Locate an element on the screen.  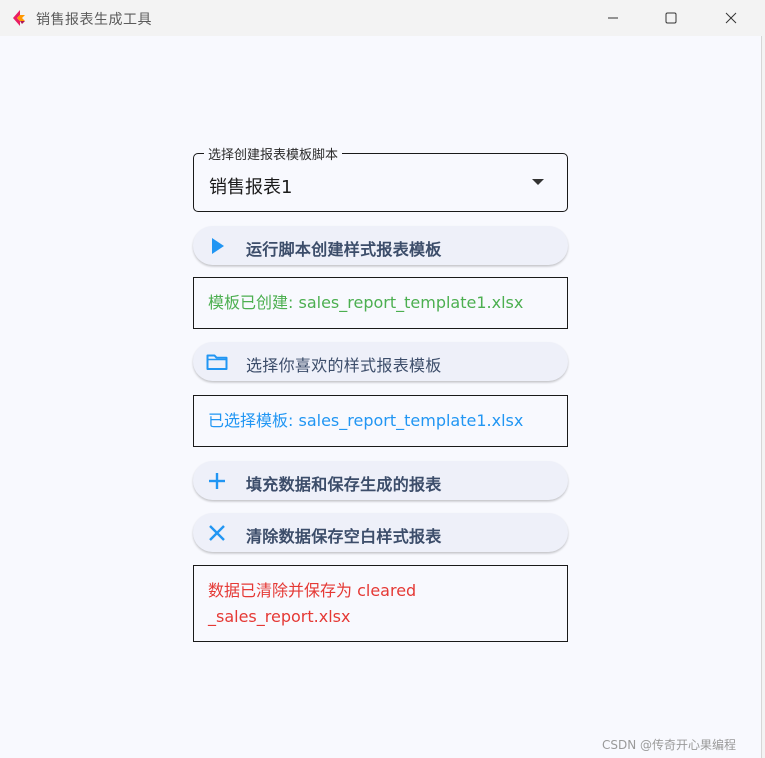
clear-save-report-button: 清除数据保存空白样式报表 is located at coordinates (380, 532).